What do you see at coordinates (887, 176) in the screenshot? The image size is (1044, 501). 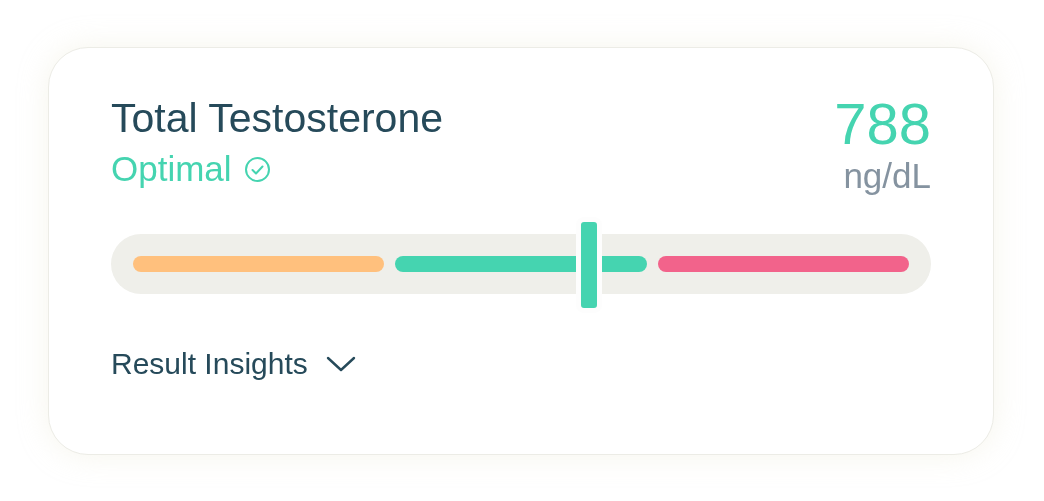 I see `unit-label: ng/dL` at bounding box center [887, 176].